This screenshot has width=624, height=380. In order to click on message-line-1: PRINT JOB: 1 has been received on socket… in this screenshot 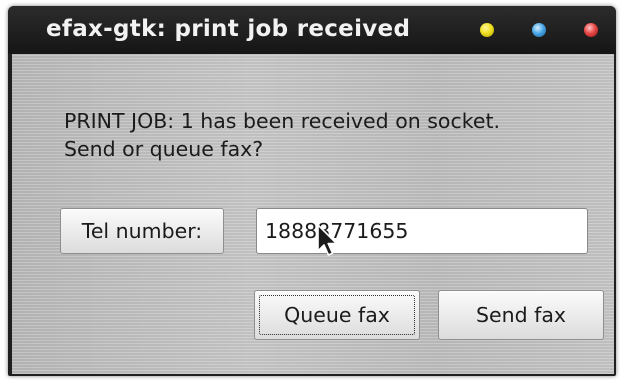, I will do `click(282, 121)`.